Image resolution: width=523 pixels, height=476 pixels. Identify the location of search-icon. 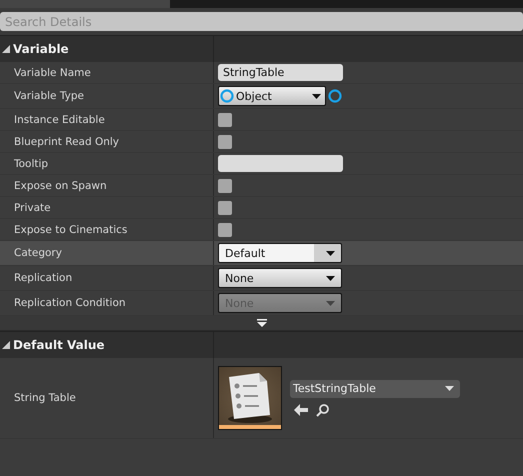
(322, 410).